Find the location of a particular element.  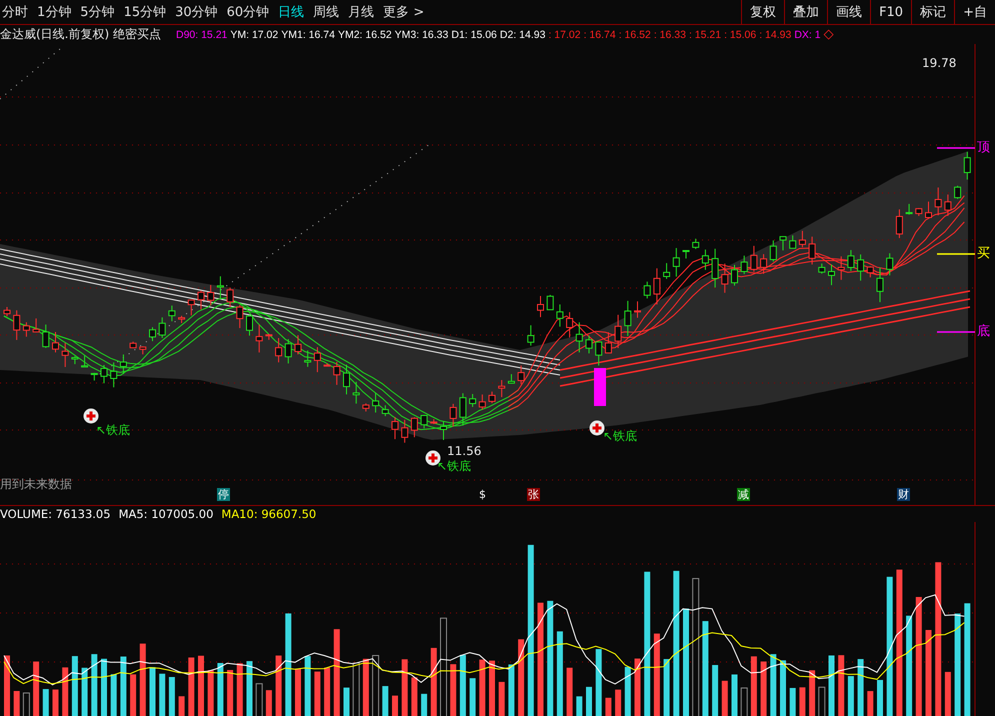

period-tab: 日线 is located at coordinates (291, 12).